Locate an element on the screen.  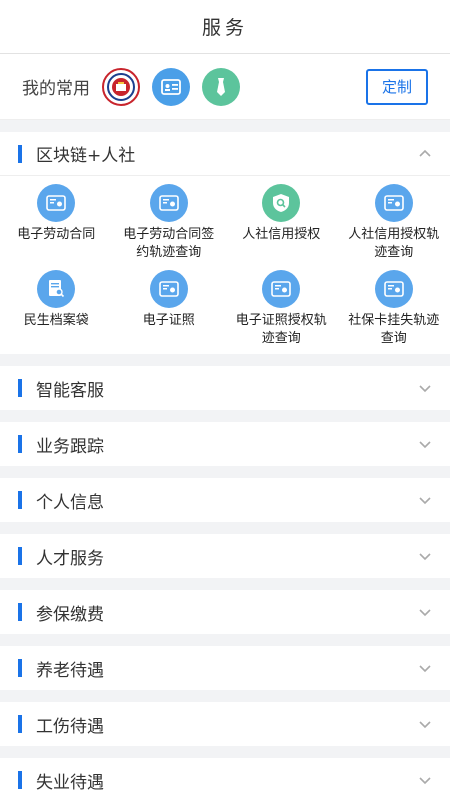
section-header: 参保缴费 is located at coordinates (225, 612).